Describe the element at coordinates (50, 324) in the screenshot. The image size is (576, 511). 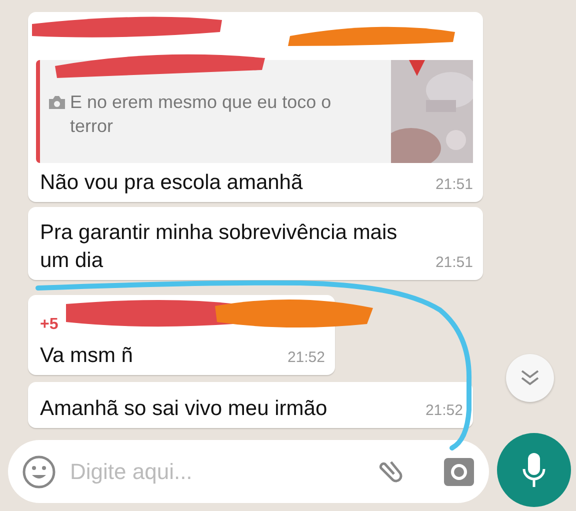
I see `sender-name: +5` at that location.